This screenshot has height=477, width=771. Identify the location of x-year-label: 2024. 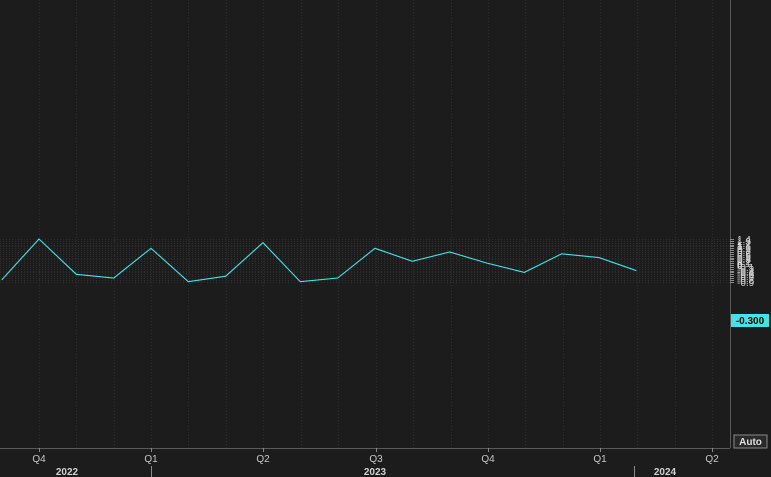
(665, 472).